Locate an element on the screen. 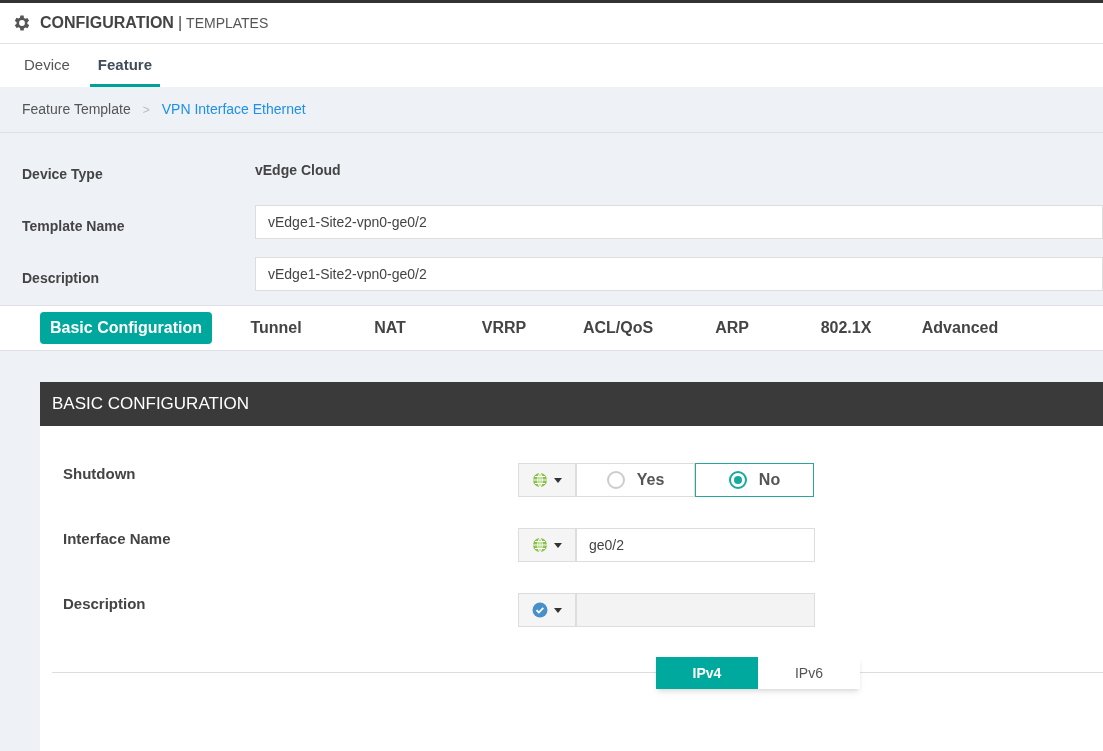  form-label: Template Name is located at coordinates (73, 226).